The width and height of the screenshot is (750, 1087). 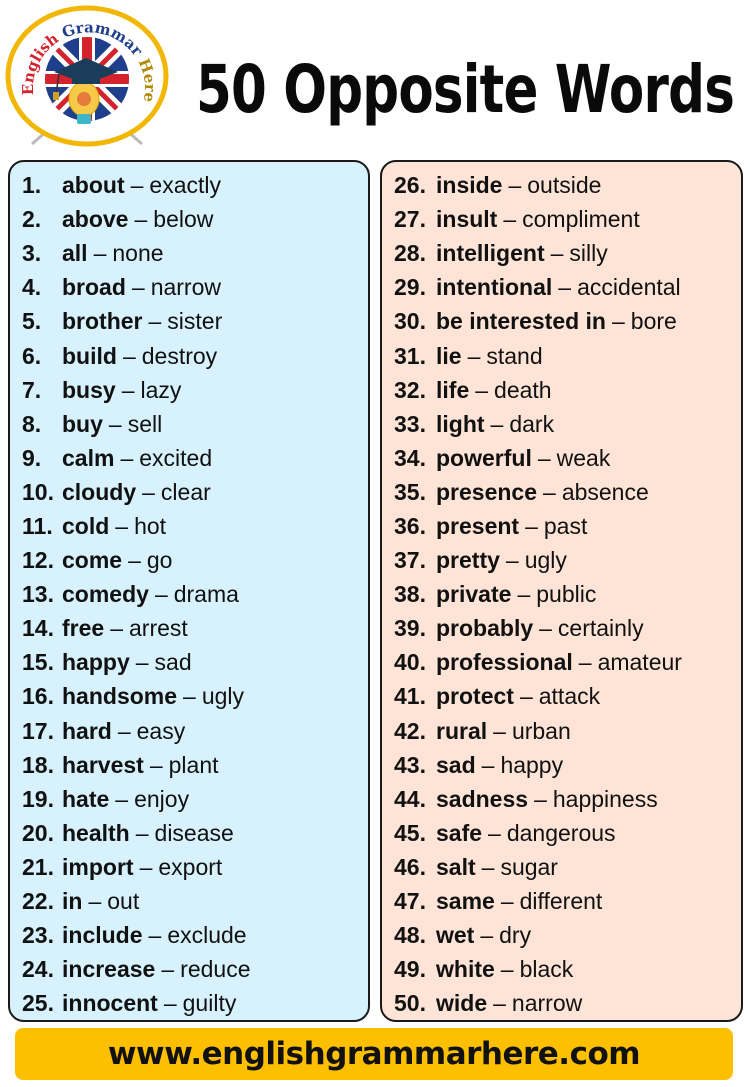 I want to click on item-number: 46., so click(x=410, y=866).